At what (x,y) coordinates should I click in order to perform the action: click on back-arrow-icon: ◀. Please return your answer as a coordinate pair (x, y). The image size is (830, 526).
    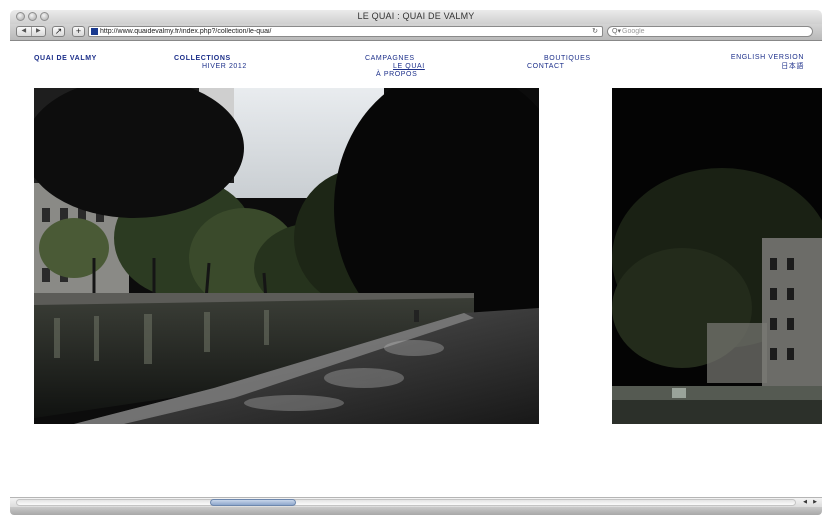
    Looking at the image, I should click on (24, 31).